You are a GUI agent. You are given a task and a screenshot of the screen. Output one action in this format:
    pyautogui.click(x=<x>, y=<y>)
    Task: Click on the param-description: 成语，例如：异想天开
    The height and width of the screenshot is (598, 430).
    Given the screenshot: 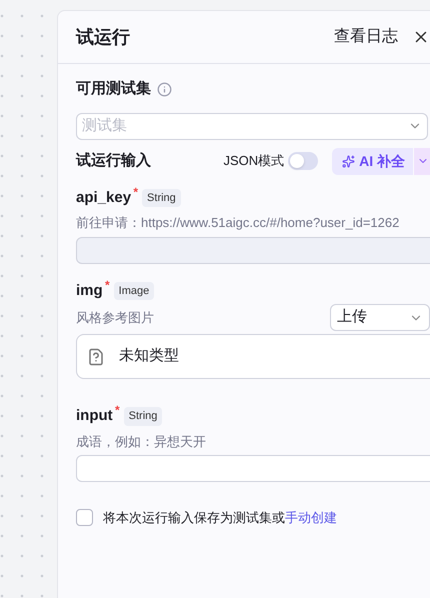 What is the action you would take?
    pyautogui.click(x=141, y=441)
    